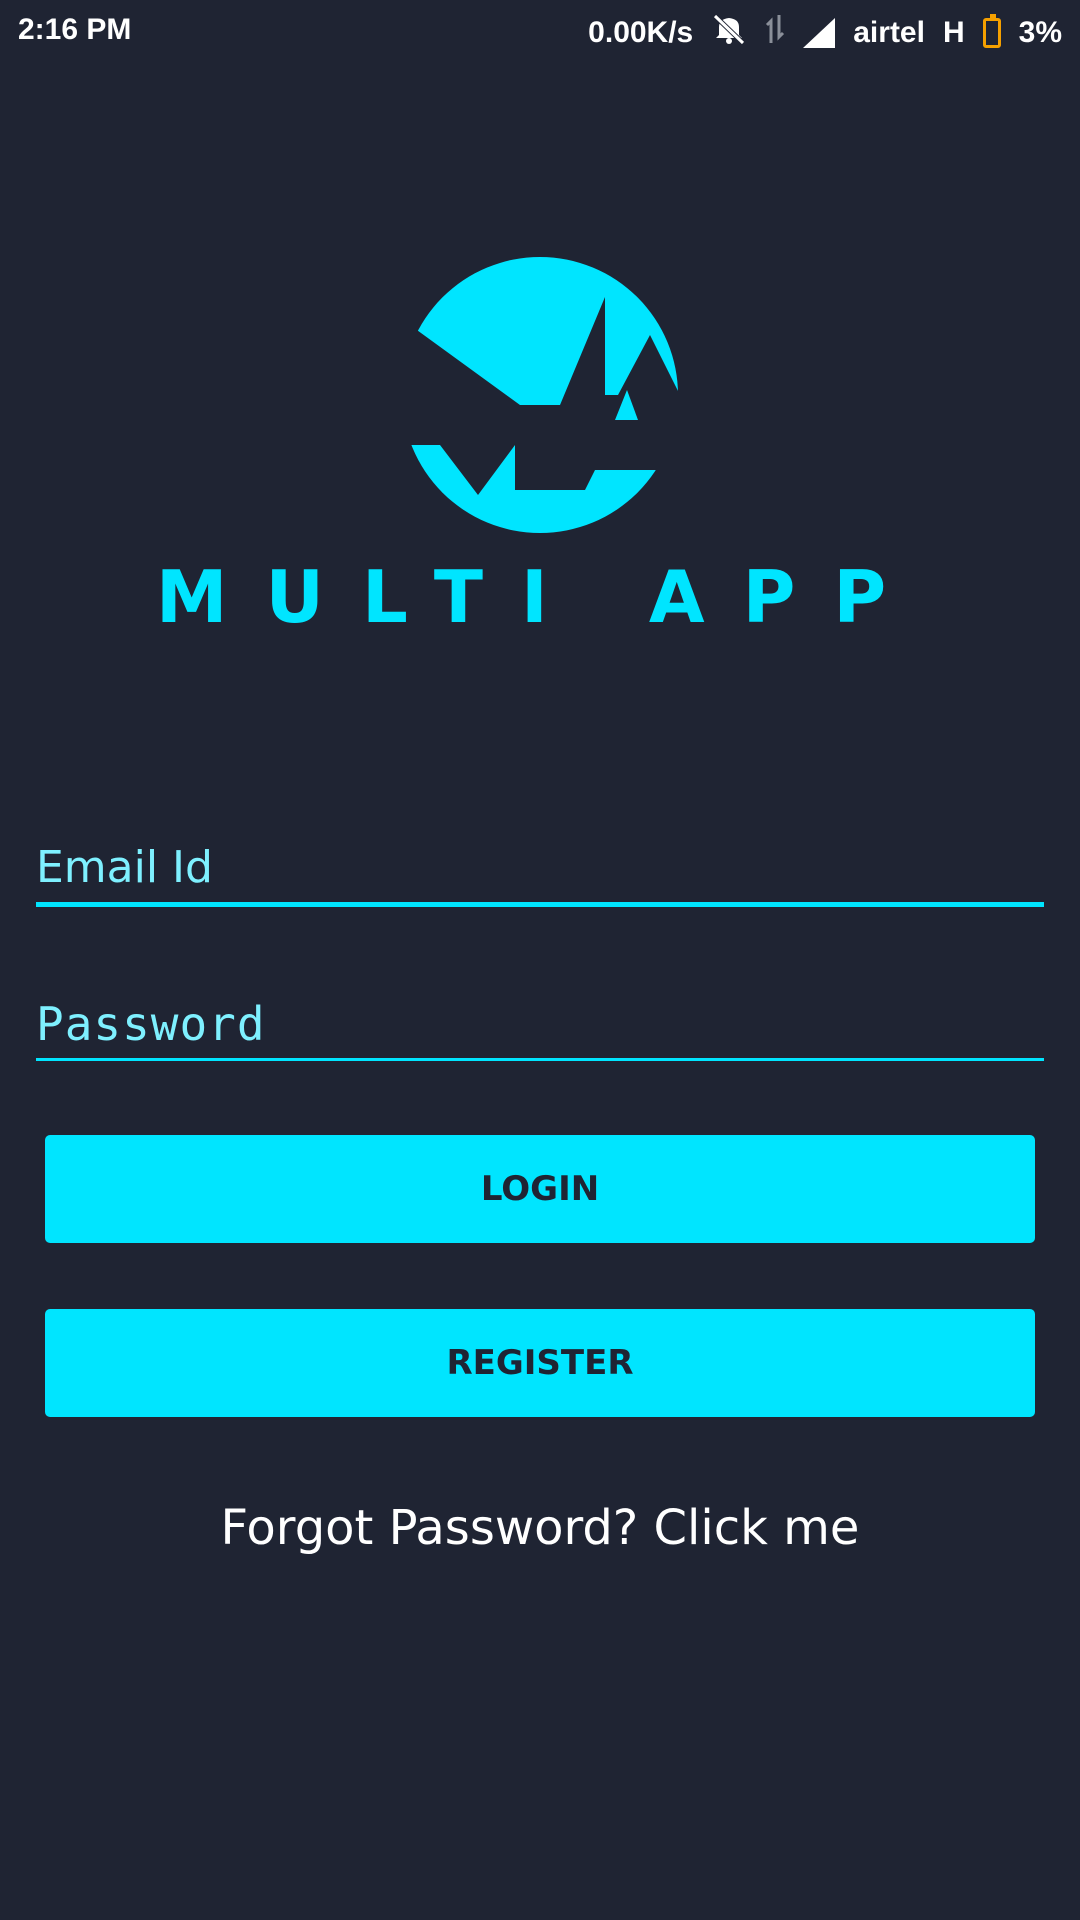 This screenshot has height=1920, width=1080. What do you see at coordinates (819, 33) in the screenshot?
I see `signal-icon` at bounding box center [819, 33].